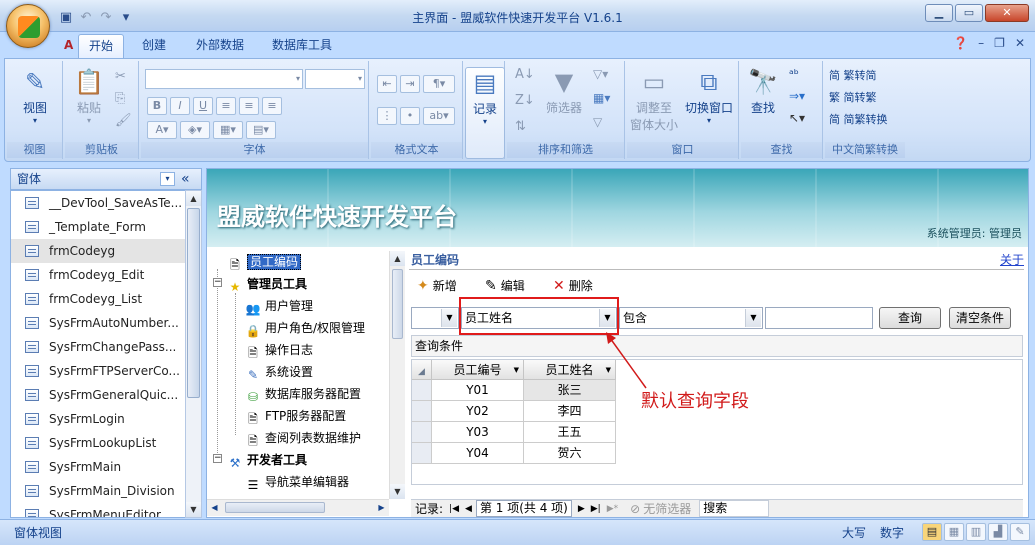 The width and height of the screenshot is (1035, 545). Describe the element at coordinates (853, 75) in the screenshot. I see `t2s-button: 简 繁转简` at that location.